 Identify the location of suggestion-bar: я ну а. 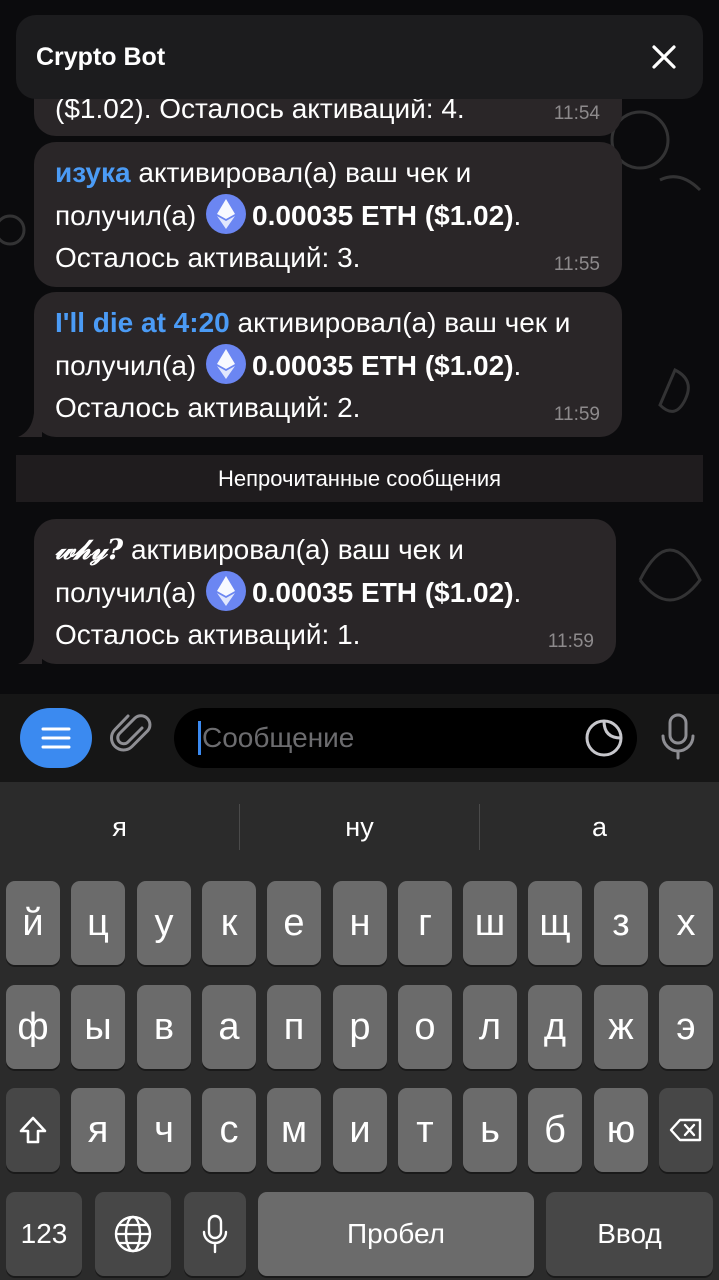
(359, 827).